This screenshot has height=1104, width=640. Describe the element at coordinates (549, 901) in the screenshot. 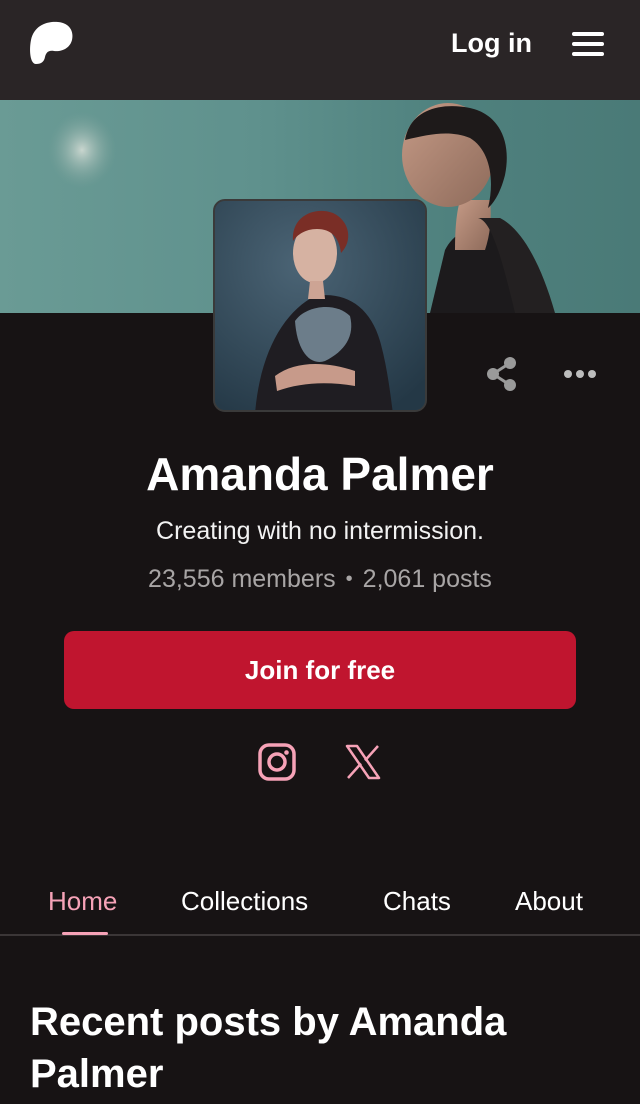

I see `tab-about: About` at that location.